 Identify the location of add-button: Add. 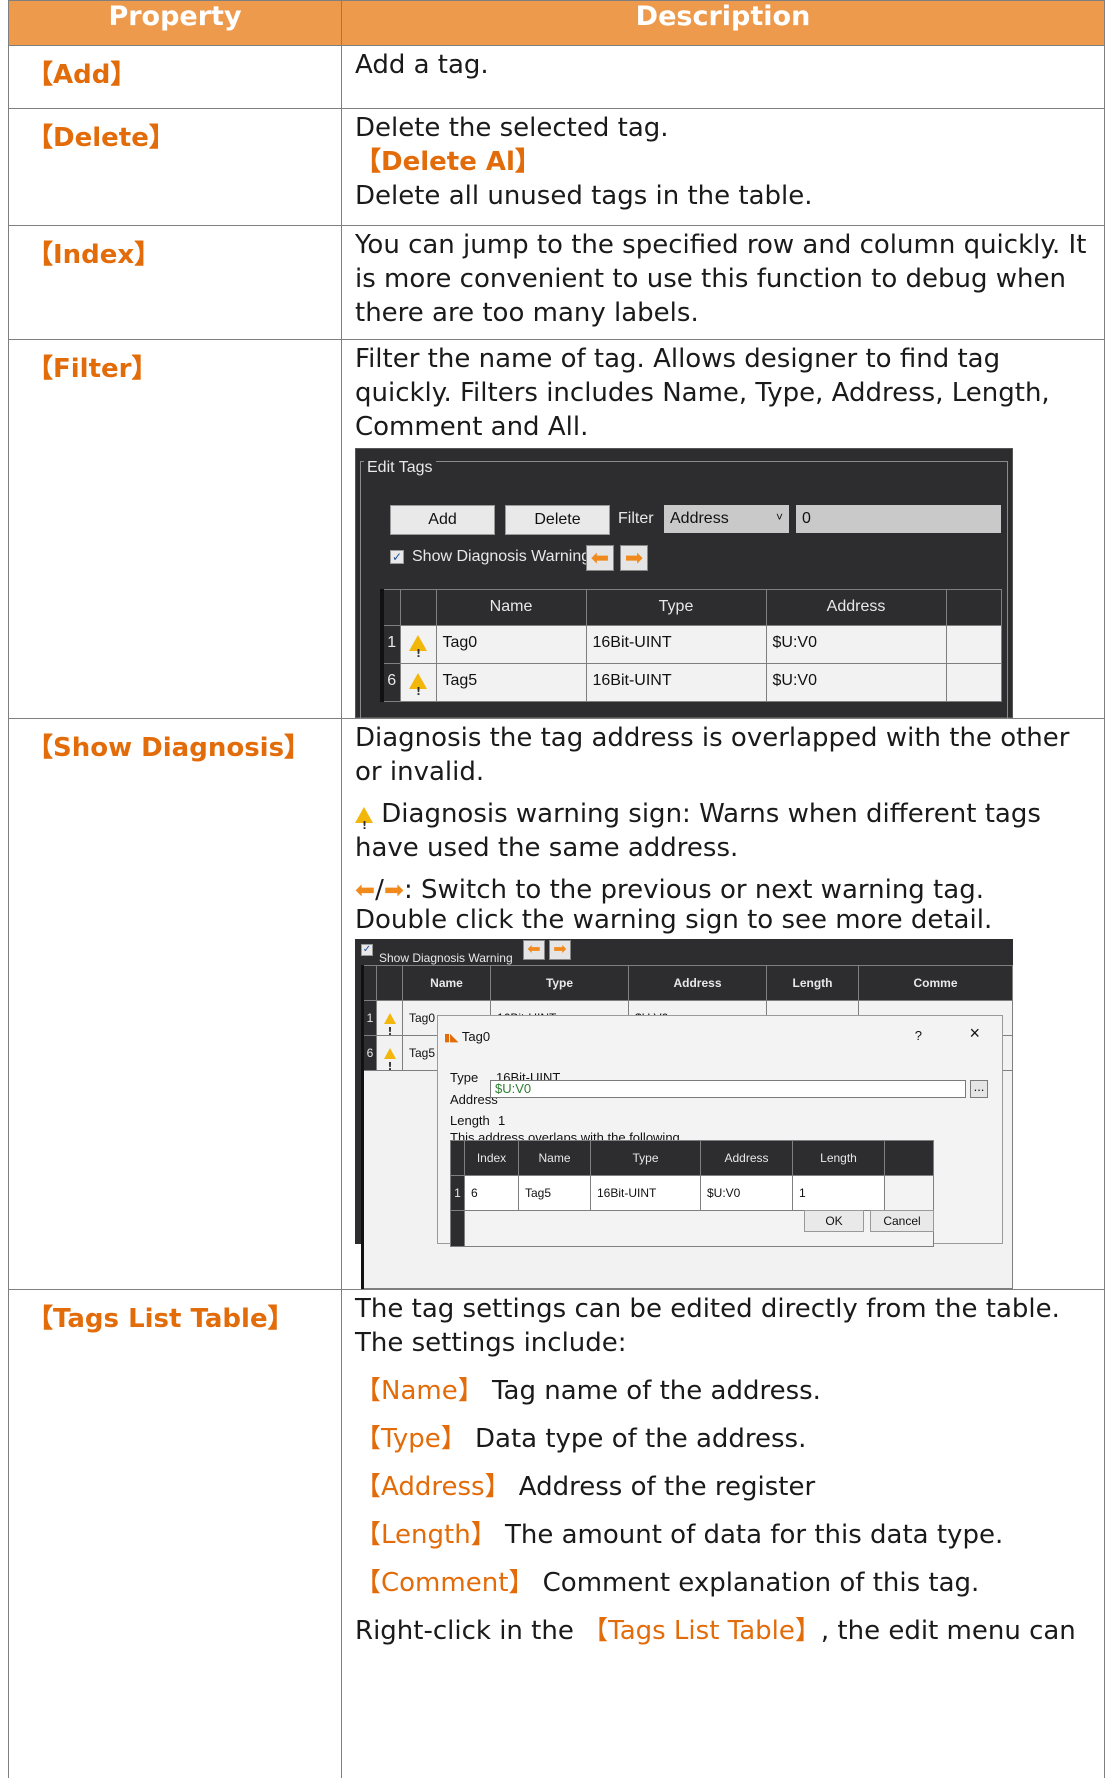
(442, 520).